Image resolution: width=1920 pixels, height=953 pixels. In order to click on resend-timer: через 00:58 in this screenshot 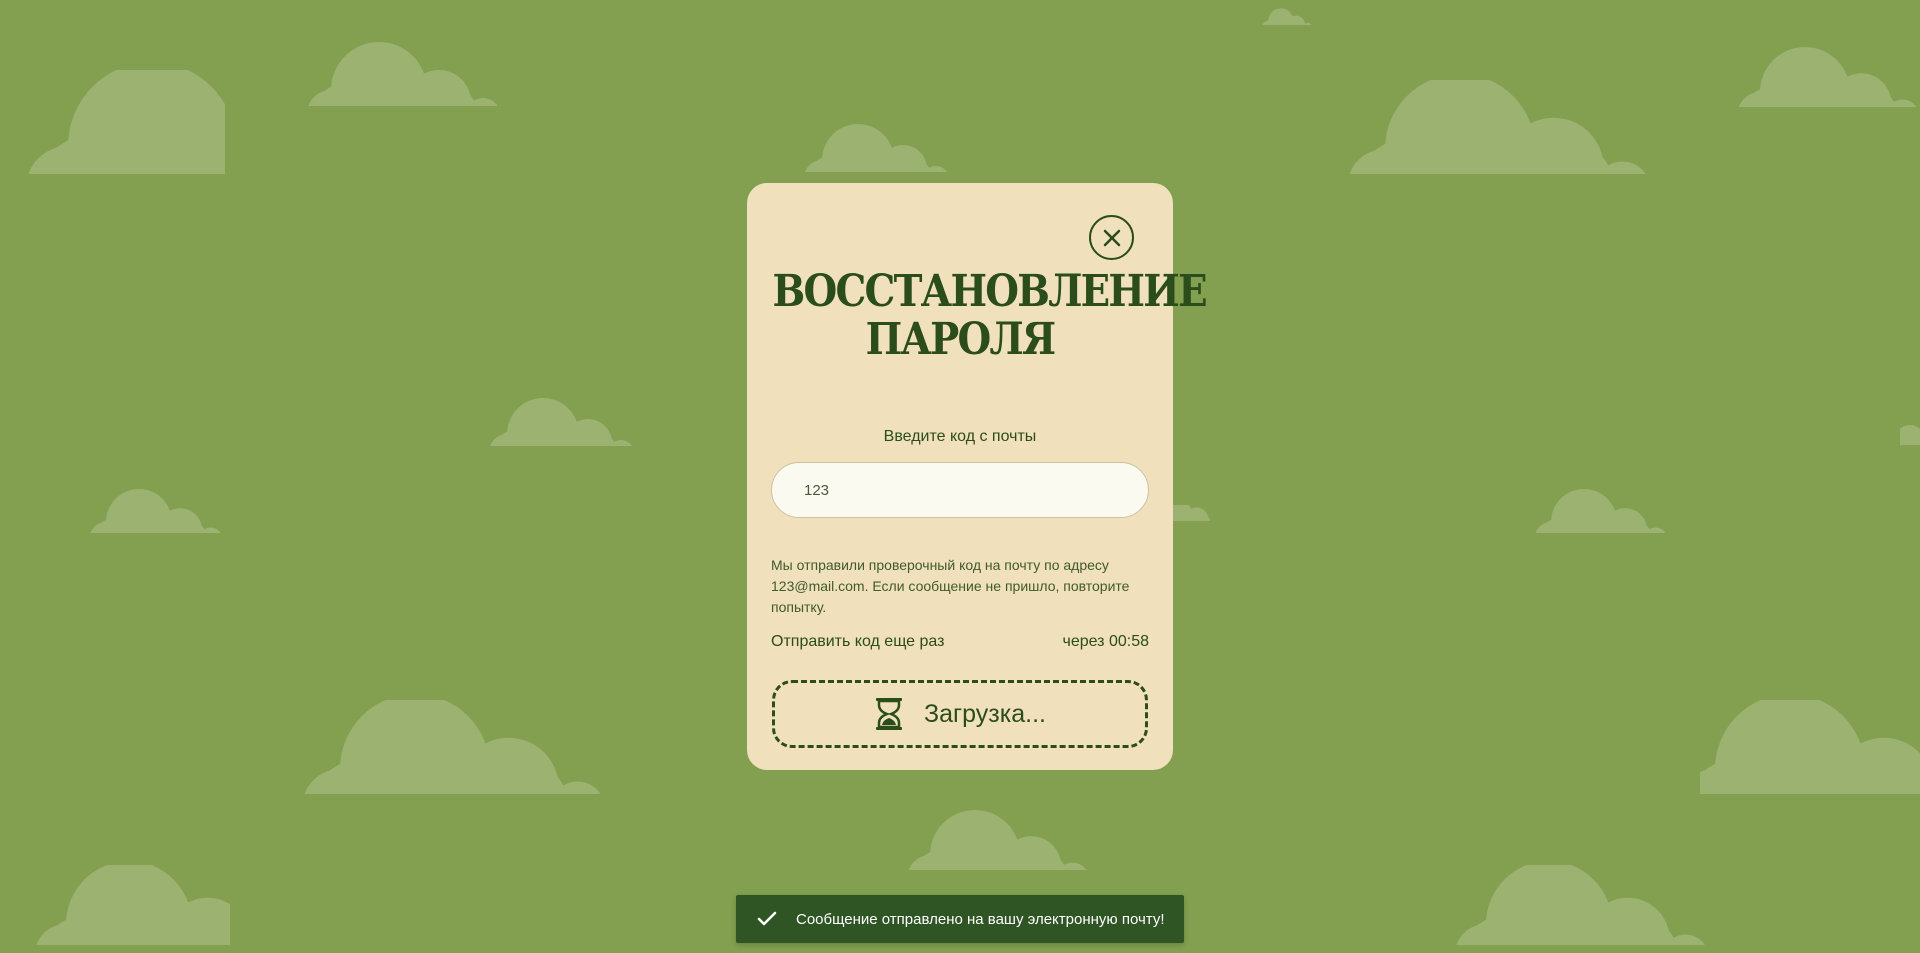, I will do `click(1106, 641)`.